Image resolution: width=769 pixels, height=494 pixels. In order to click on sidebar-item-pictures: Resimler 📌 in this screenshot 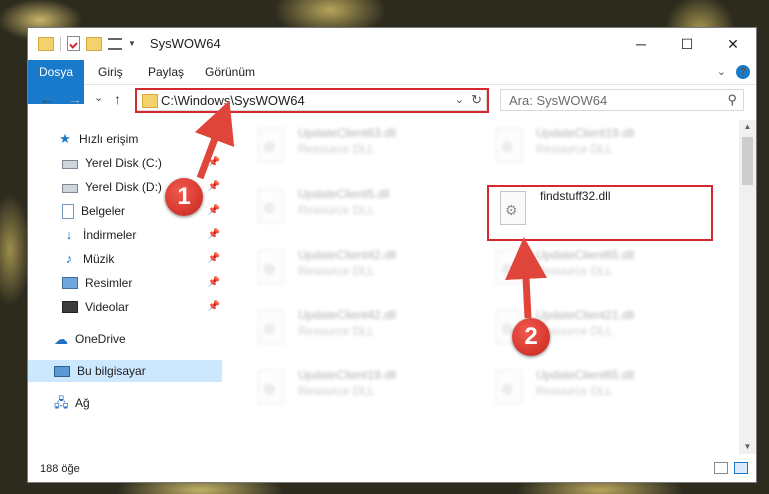, I will do `click(125, 283)`.